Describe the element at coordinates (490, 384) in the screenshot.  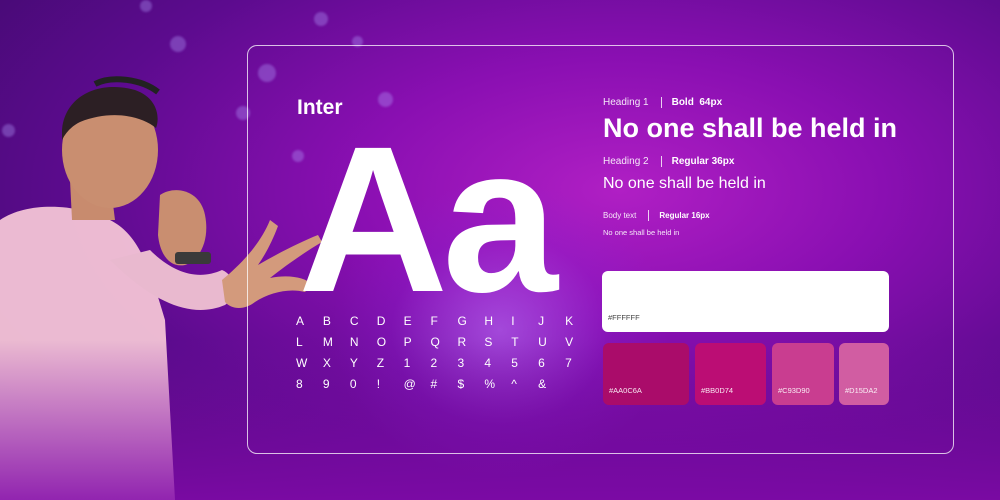
I see `glyph: %` at that location.